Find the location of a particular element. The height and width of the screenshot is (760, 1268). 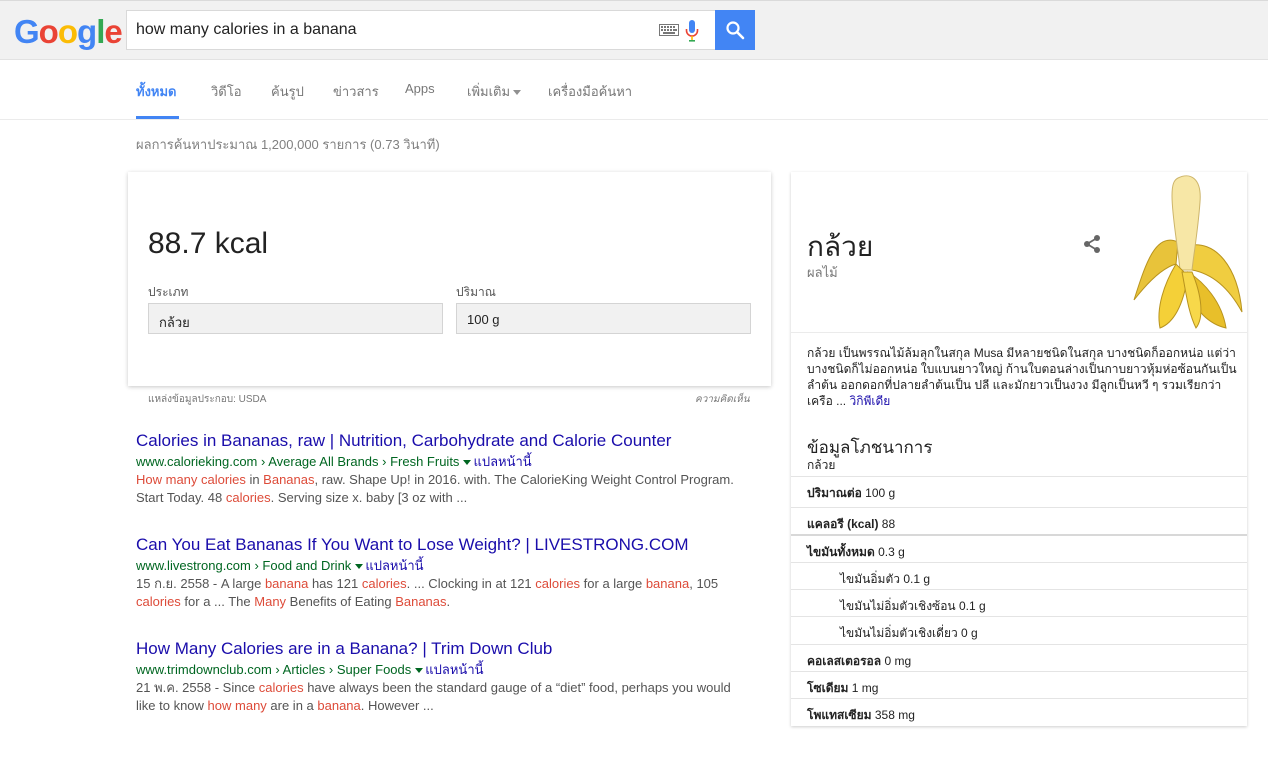

nutrition-label: แคลอรี (kcal) is located at coordinates (843, 524).